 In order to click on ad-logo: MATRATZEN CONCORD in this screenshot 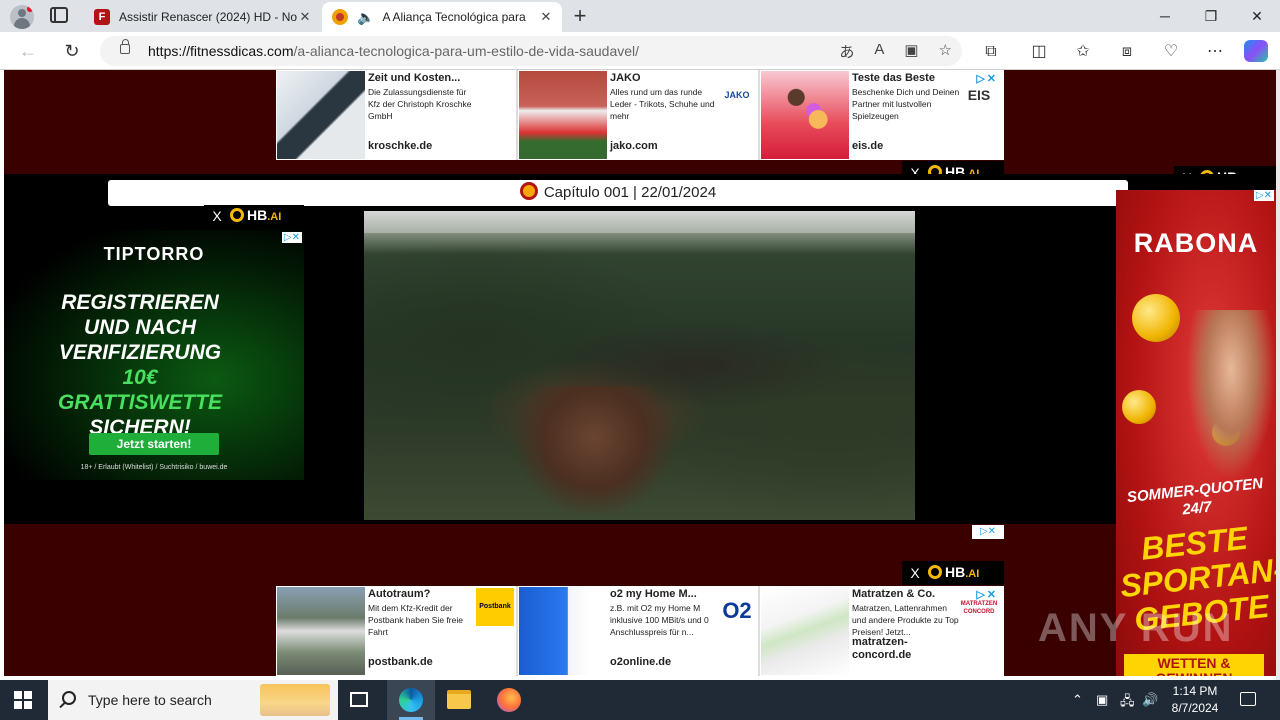, I will do `click(979, 608)`.